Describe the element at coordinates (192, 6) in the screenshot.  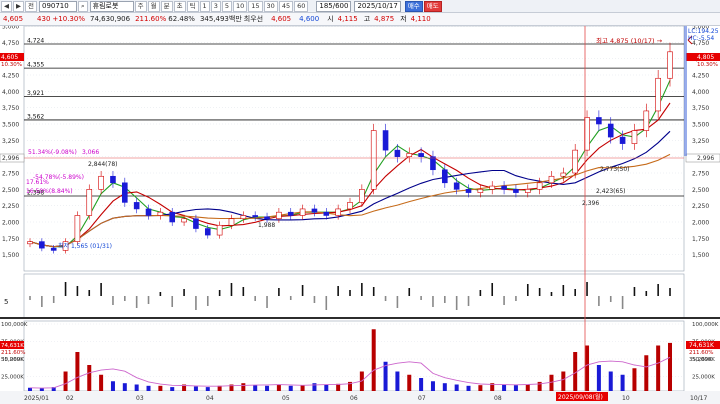
I see `period-button: 틱` at that location.